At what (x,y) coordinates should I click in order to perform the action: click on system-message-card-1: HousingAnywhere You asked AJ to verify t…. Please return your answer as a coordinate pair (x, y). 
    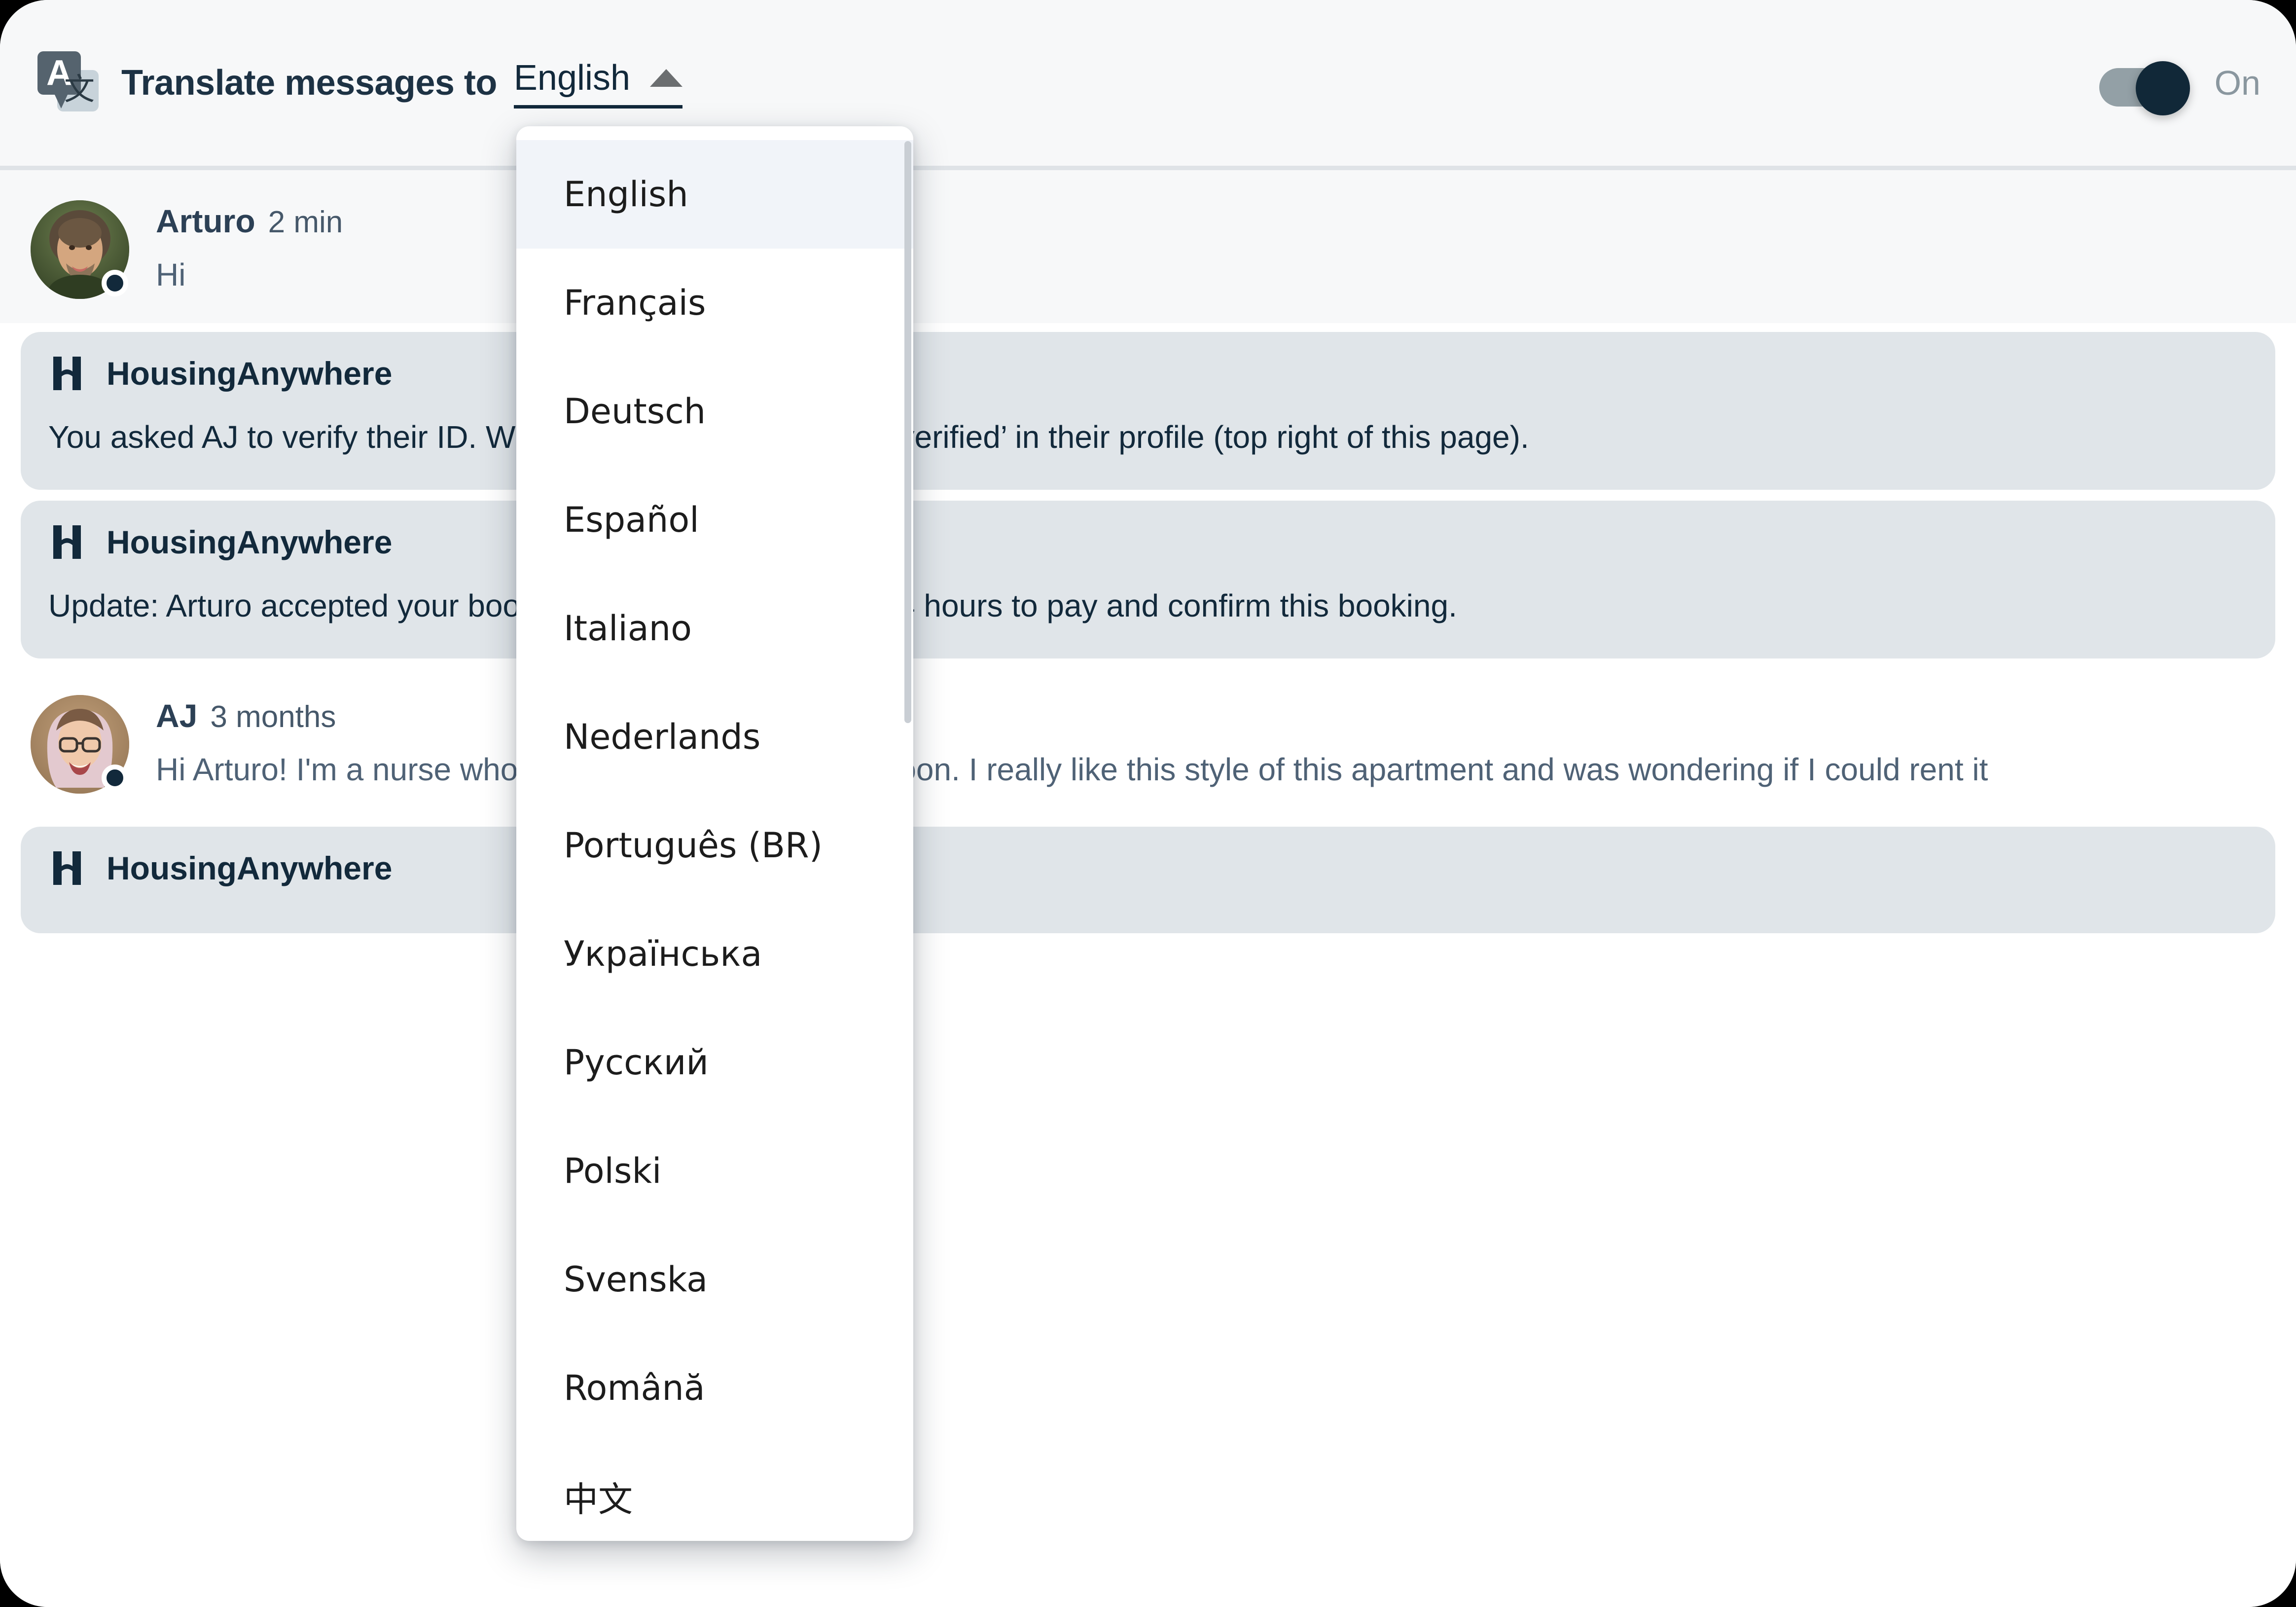
    Looking at the image, I should click on (1148, 411).